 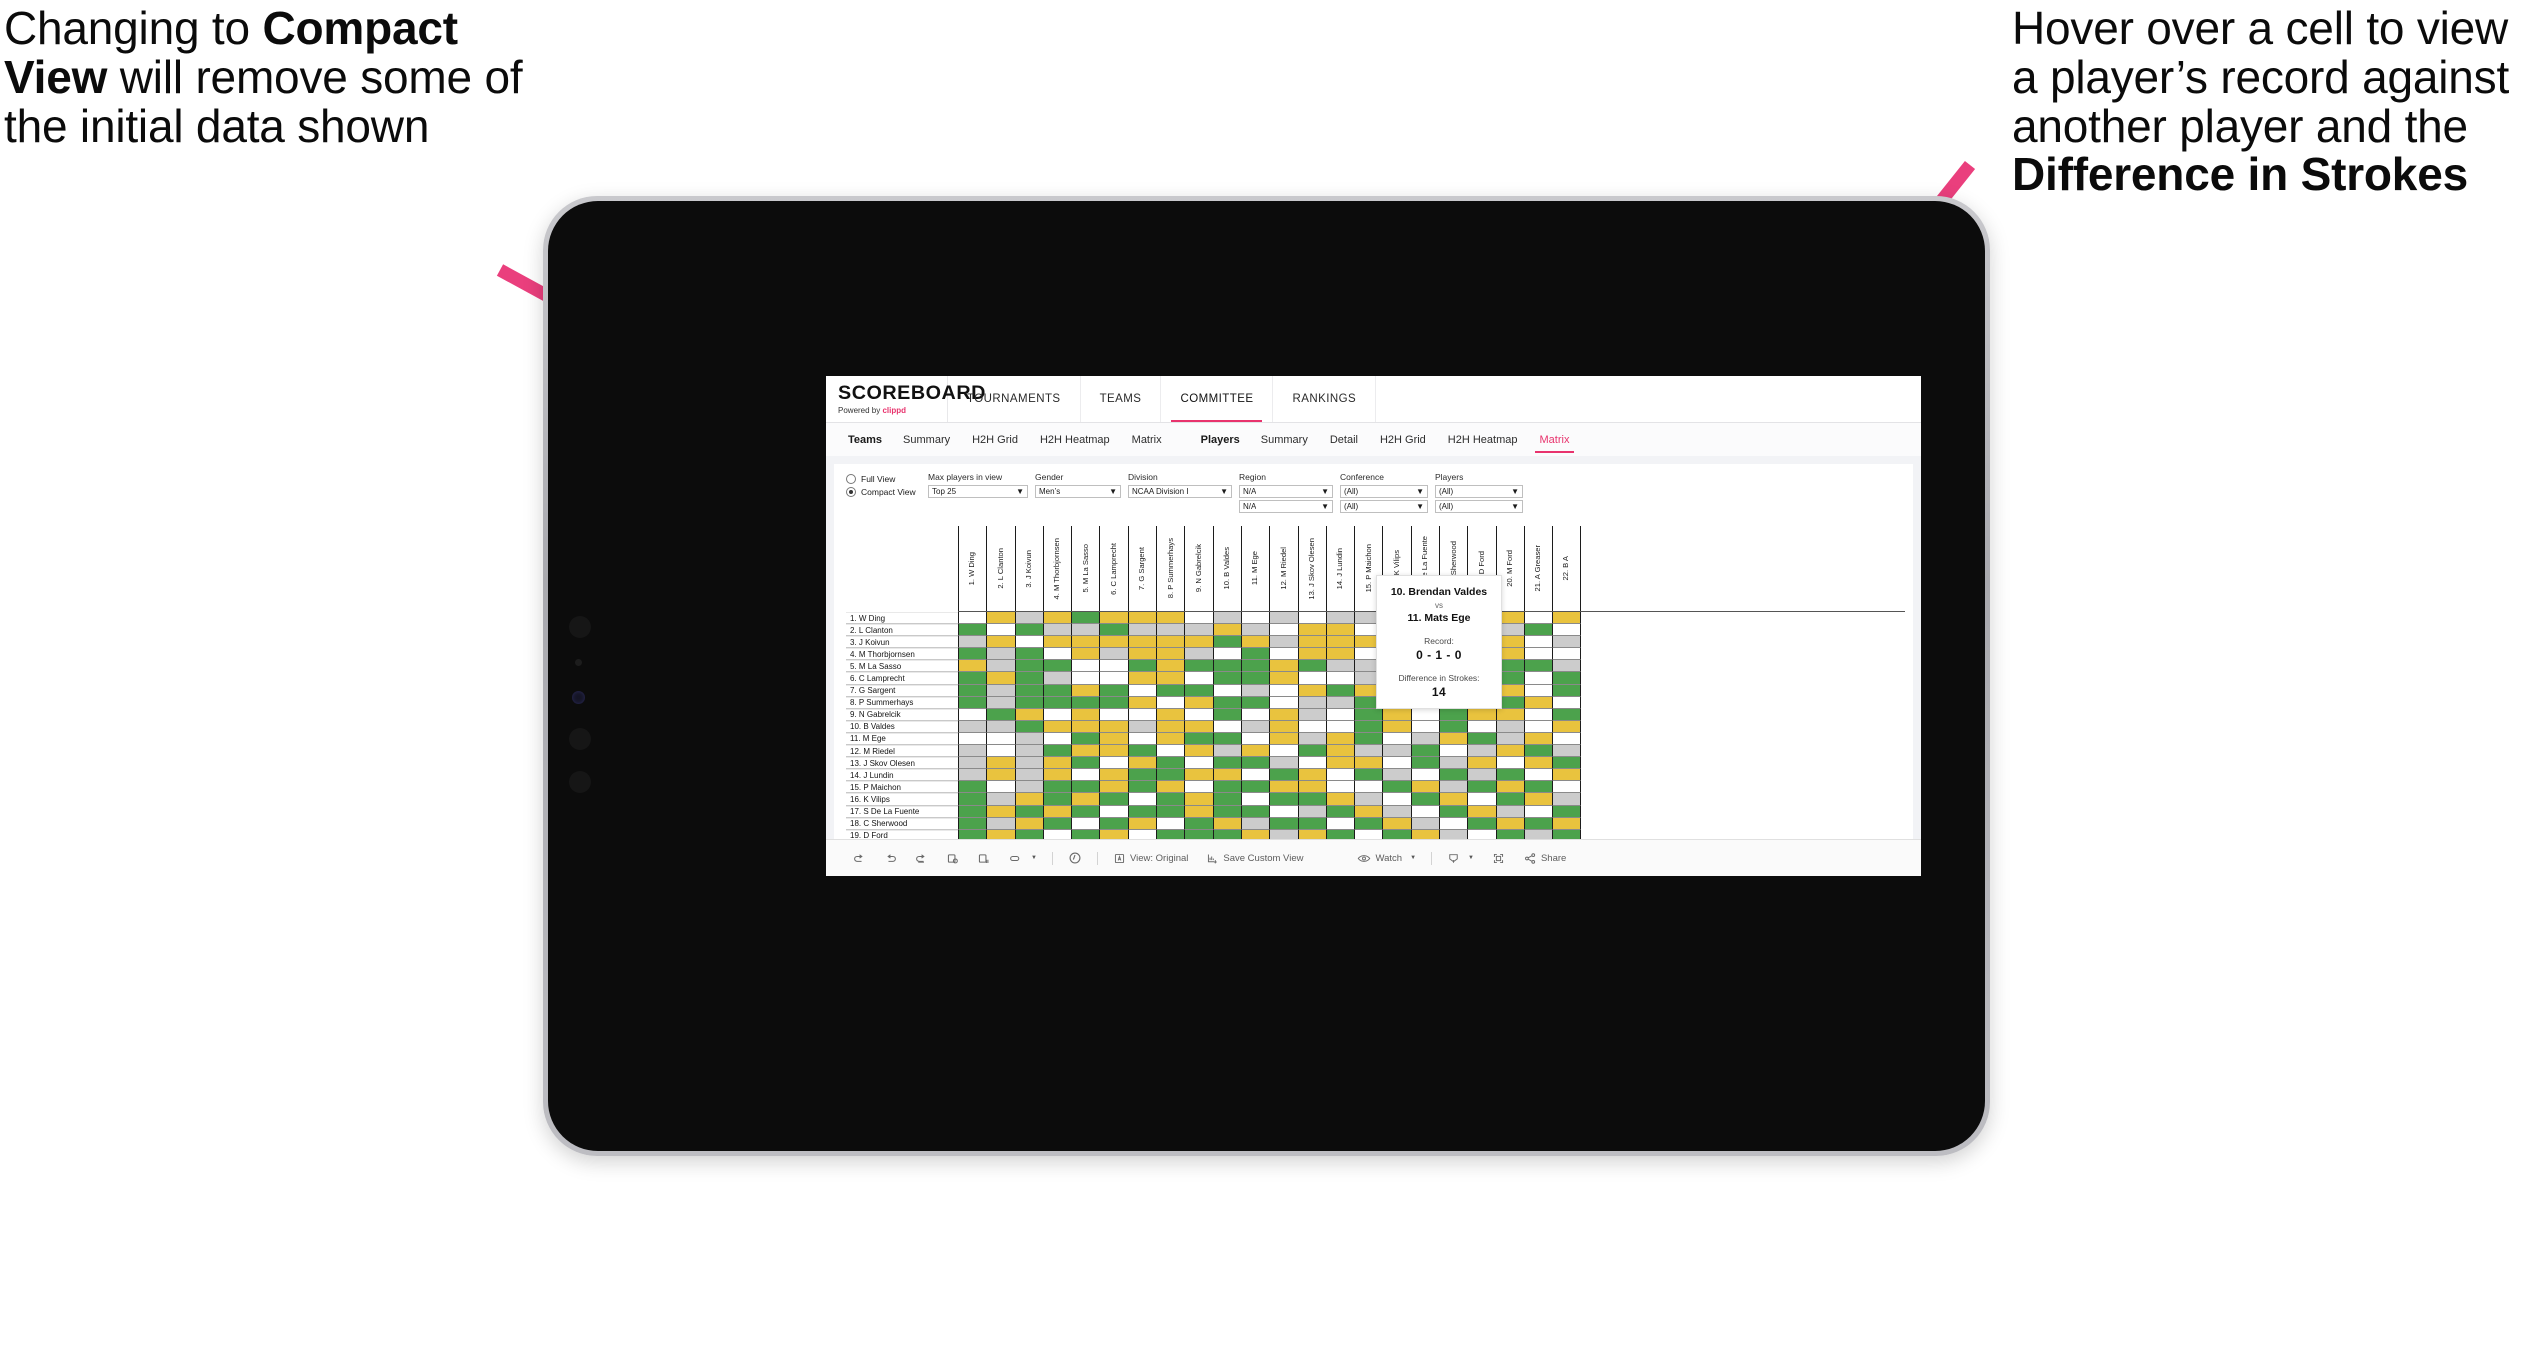 I want to click on radio-full-view: Full View, so click(x=887, y=479).